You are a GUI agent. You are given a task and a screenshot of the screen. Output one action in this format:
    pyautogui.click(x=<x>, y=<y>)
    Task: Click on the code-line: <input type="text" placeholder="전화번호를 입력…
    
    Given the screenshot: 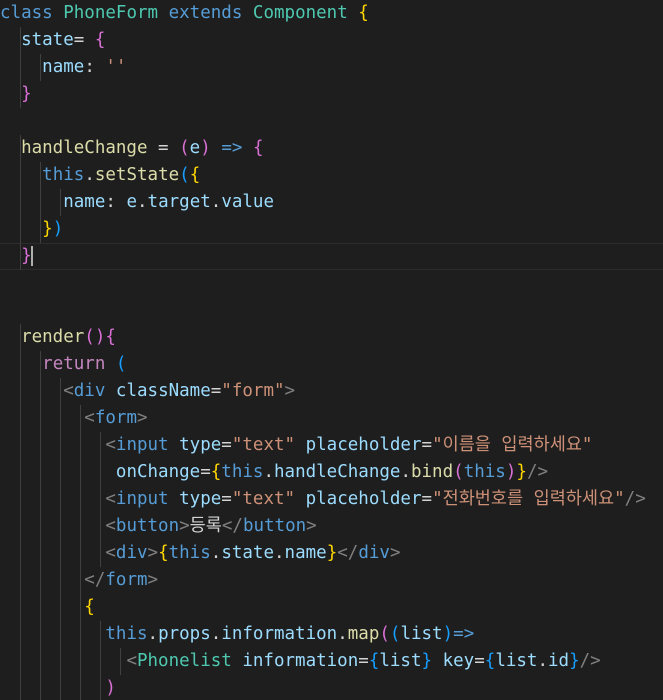 What is the action you would take?
    pyautogui.click(x=331, y=499)
    